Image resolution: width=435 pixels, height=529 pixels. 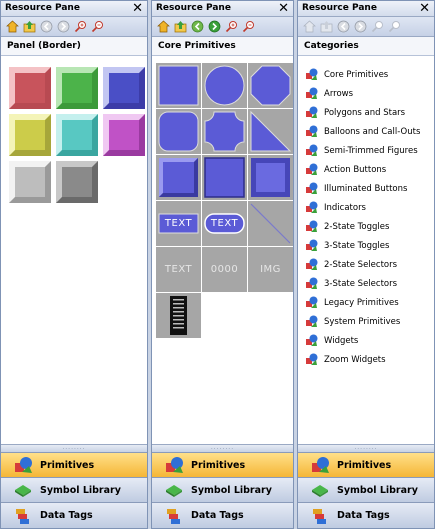 What do you see at coordinates (270, 269) in the screenshot?
I see `primitive-image: IMG` at bounding box center [270, 269].